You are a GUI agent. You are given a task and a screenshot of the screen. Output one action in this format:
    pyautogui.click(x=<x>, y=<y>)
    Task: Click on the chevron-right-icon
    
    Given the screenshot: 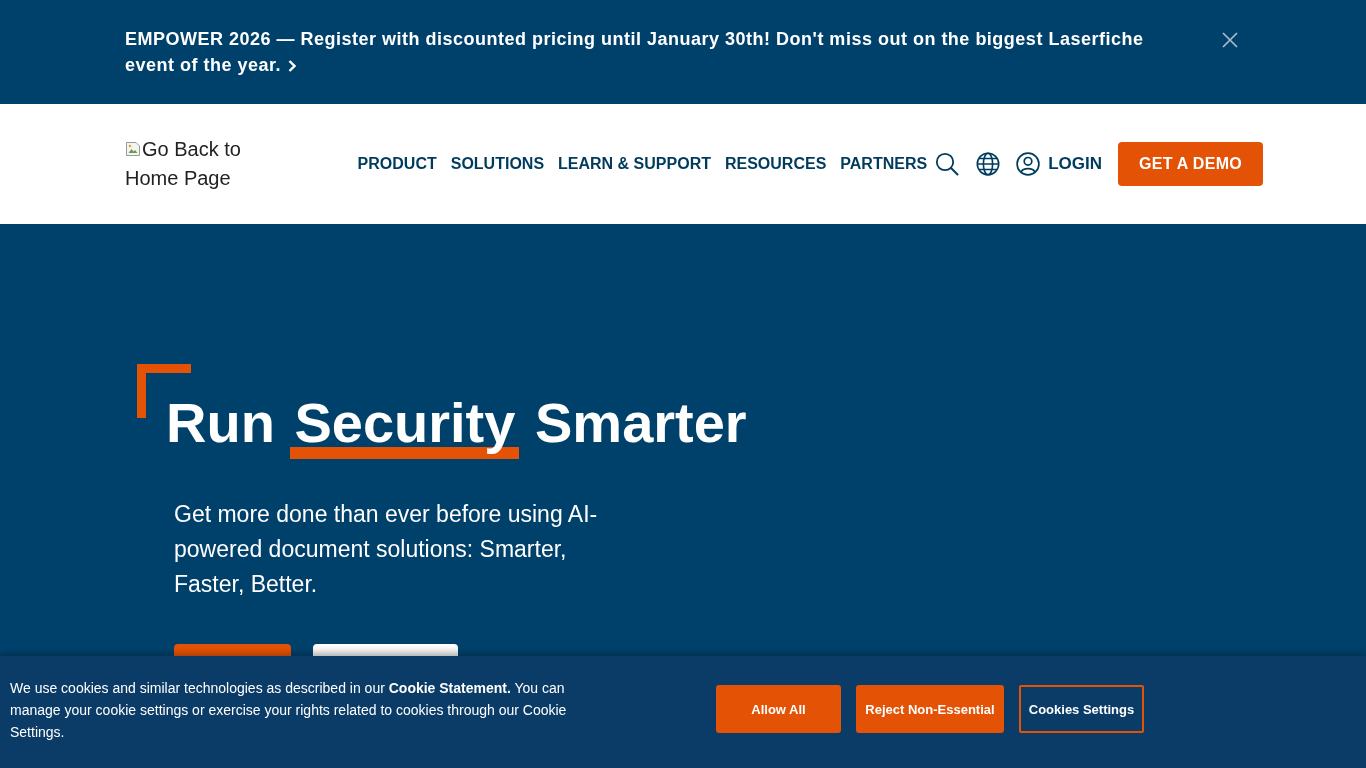 What is the action you would take?
    pyautogui.click(x=292, y=66)
    